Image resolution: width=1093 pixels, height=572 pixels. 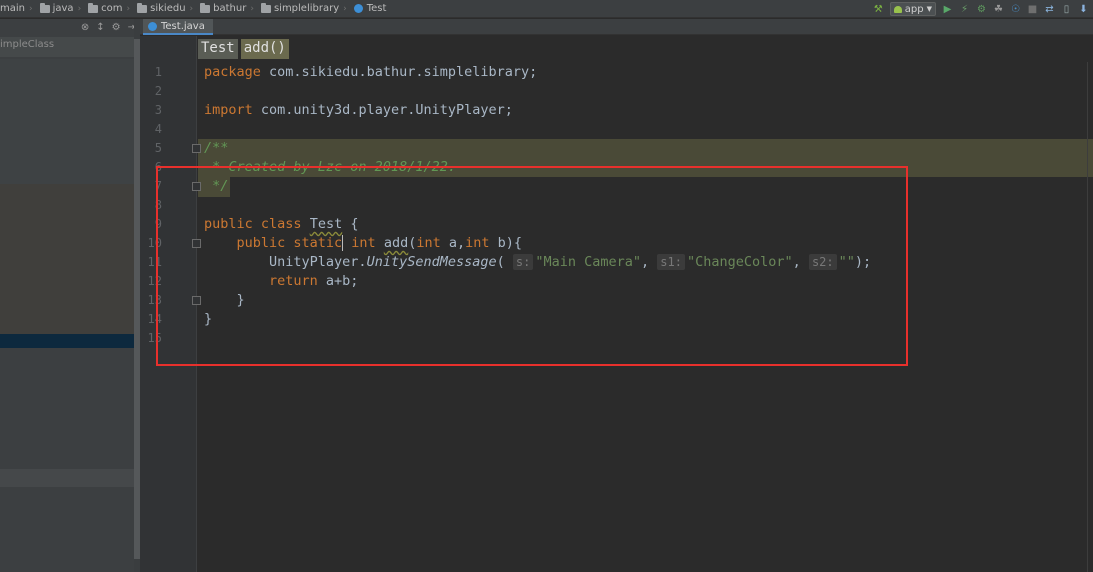 I want to click on code-line-5: /**, so click(x=216, y=148).